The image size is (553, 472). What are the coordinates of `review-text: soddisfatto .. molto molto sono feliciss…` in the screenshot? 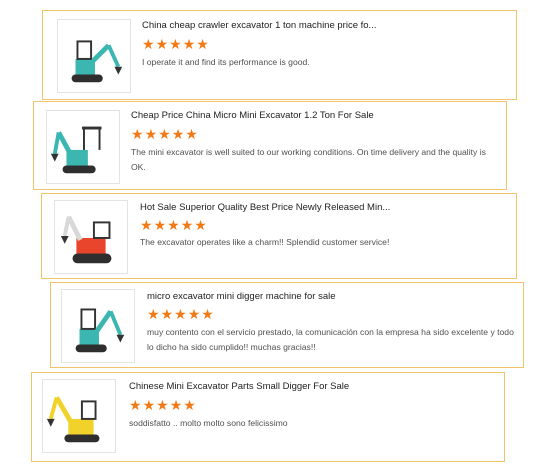 It's located at (208, 423).